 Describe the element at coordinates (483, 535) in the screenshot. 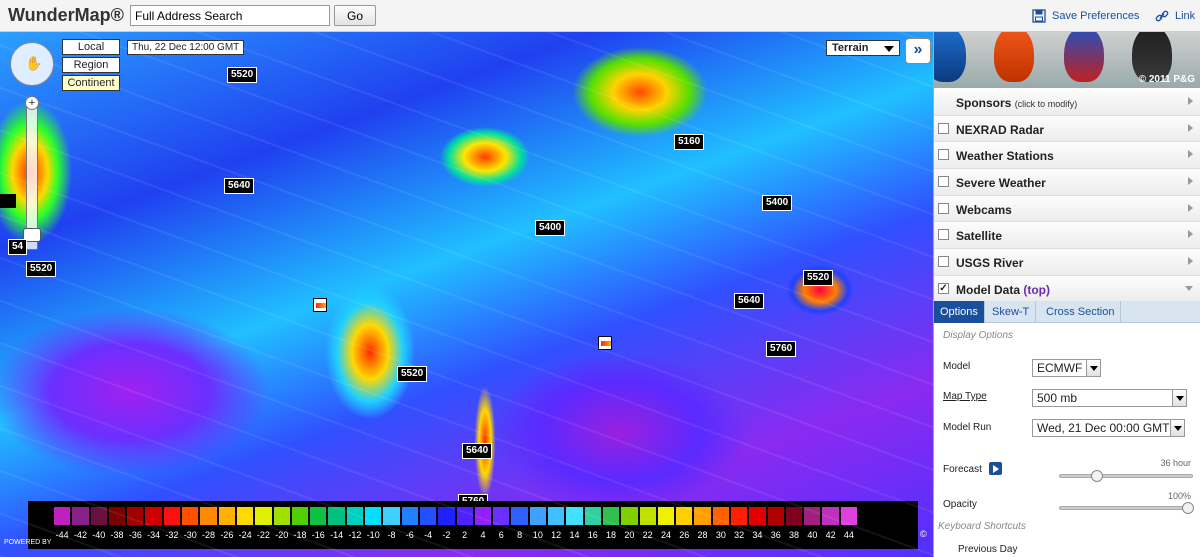

I see `legend-label: 4` at that location.